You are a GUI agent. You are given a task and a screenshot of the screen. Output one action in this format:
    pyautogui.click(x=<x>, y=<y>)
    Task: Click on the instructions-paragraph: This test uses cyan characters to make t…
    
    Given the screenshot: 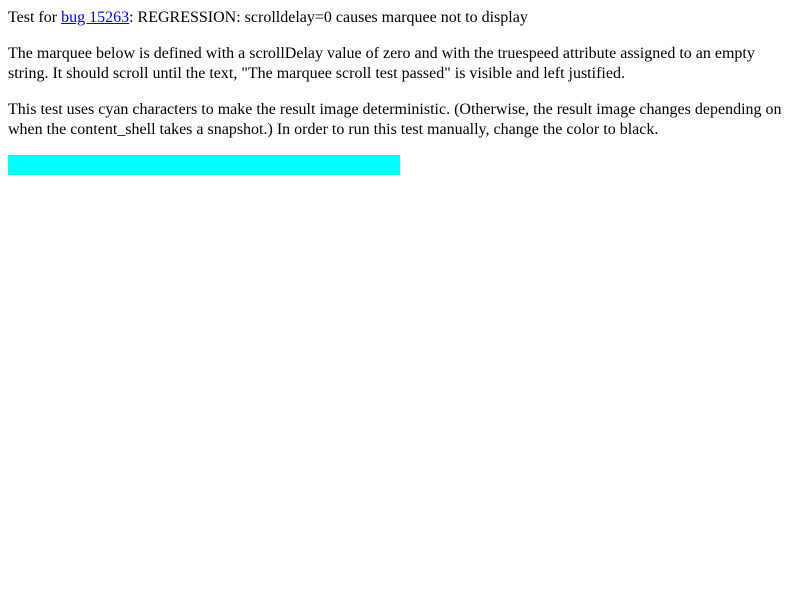 What is the action you would take?
    pyautogui.click(x=395, y=119)
    